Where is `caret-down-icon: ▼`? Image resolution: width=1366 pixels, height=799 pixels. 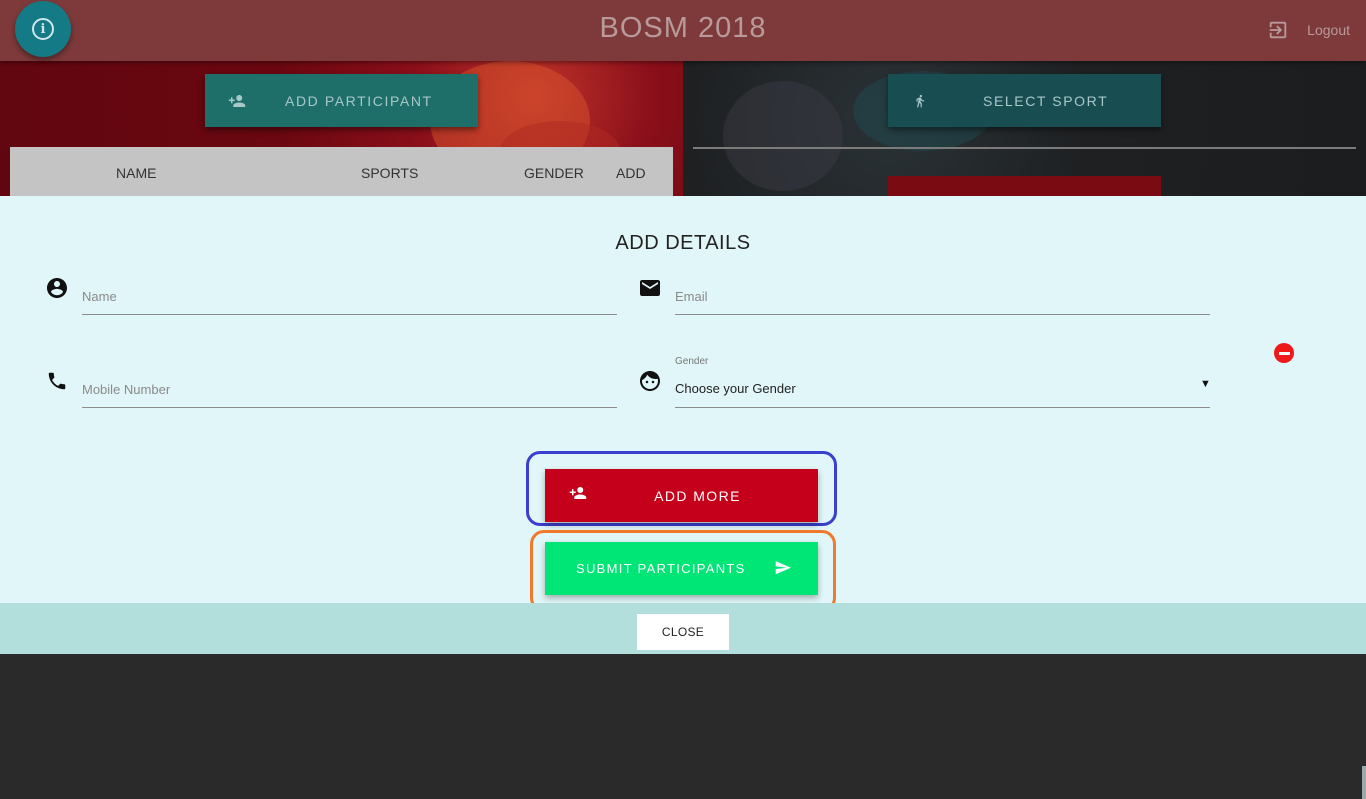
caret-down-icon: ▼ is located at coordinates (1205, 384).